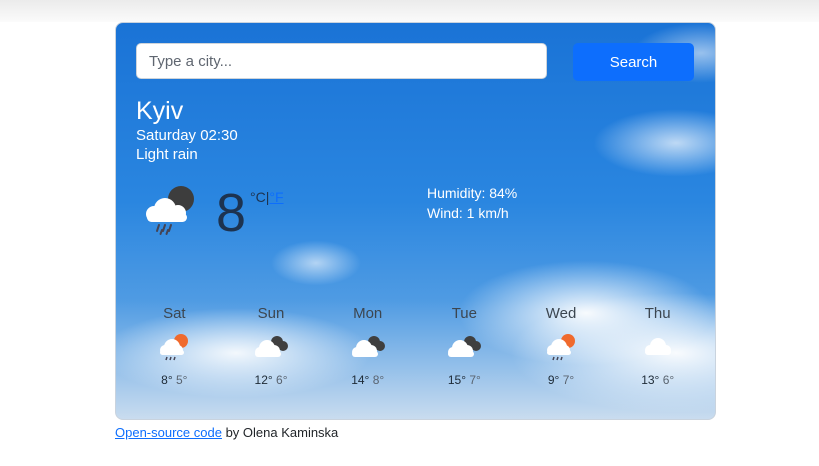  Describe the element at coordinates (169, 213) in the screenshot. I see `rain-cloud-moon-icon` at that location.